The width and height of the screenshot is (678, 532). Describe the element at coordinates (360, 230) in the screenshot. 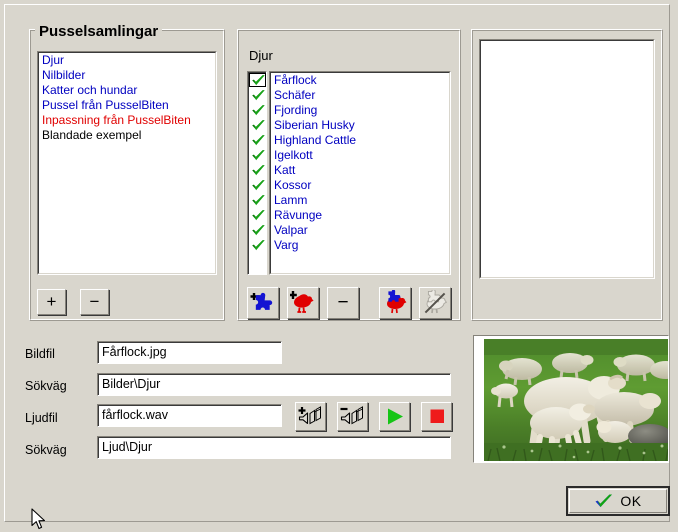

I see `list-item: Valpar` at that location.